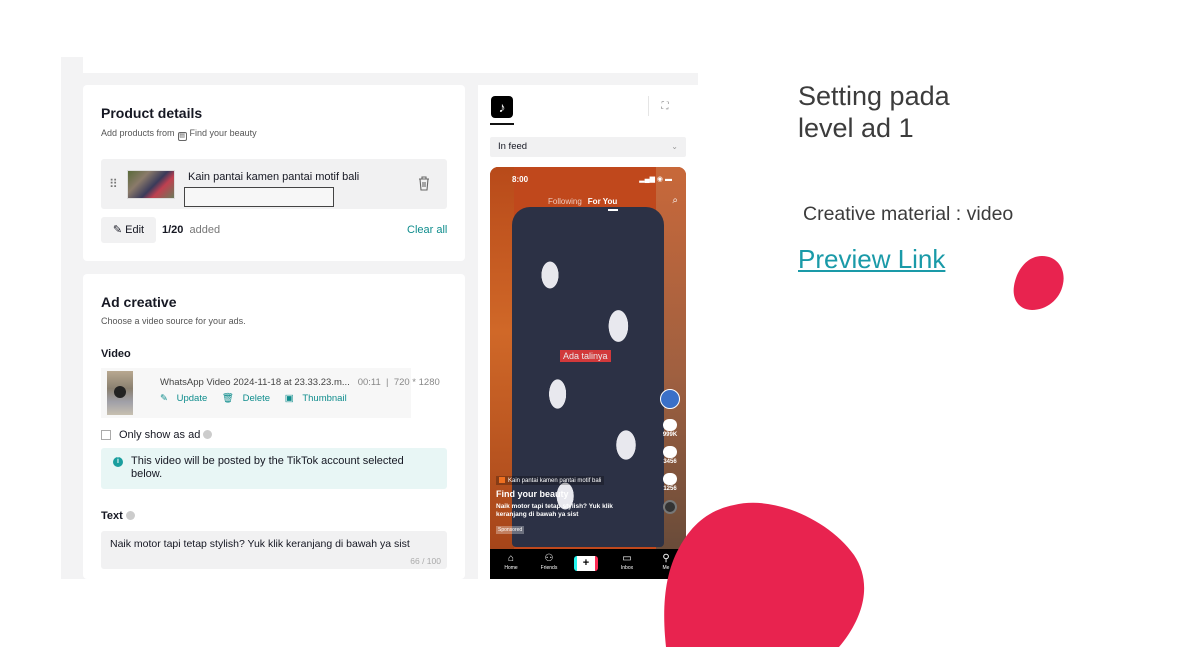  What do you see at coordinates (549, 558) in the screenshot?
I see `friends-icon: ⚇` at bounding box center [549, 558].